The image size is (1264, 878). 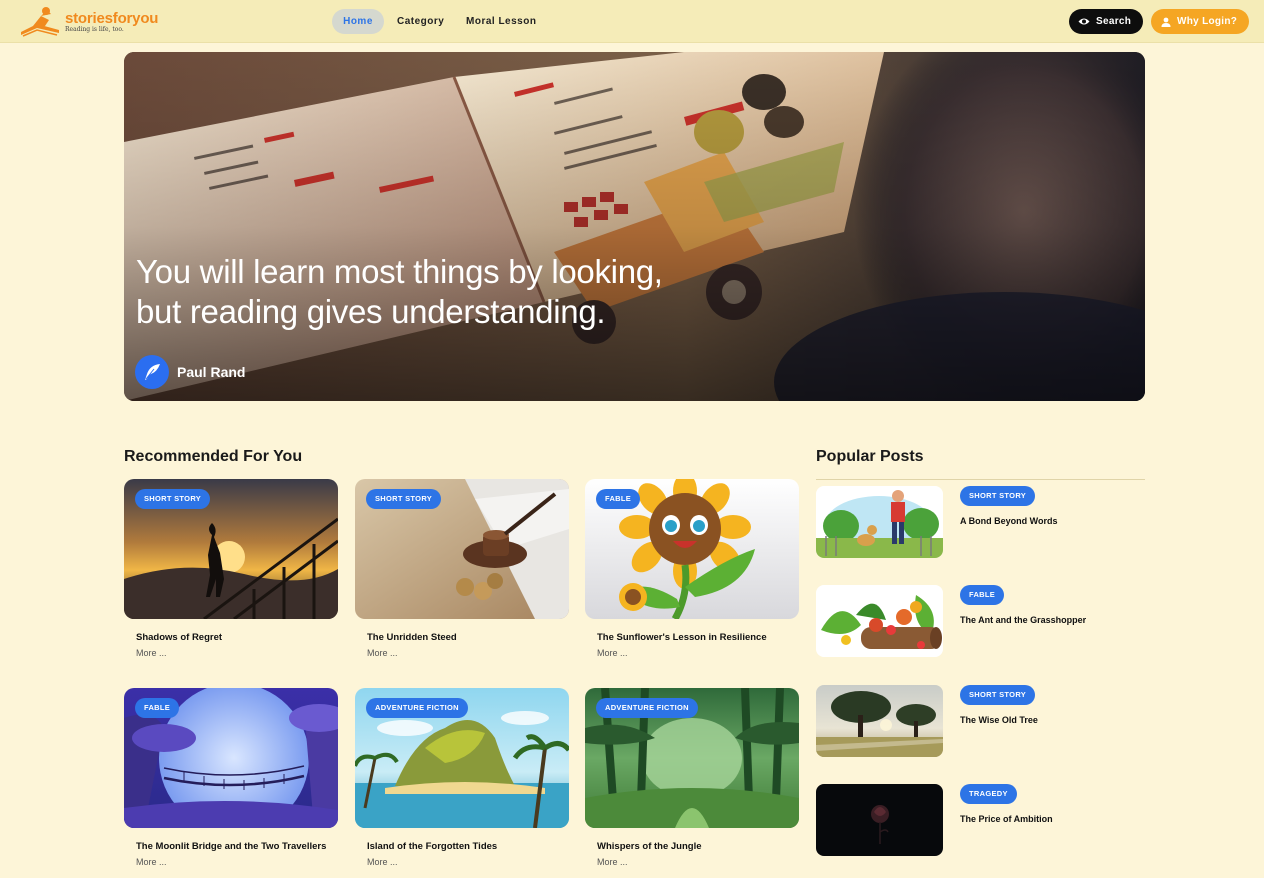 I want to click on hero-quote-line-1: You will learn most things by looking,, so click(x=399, y=271).